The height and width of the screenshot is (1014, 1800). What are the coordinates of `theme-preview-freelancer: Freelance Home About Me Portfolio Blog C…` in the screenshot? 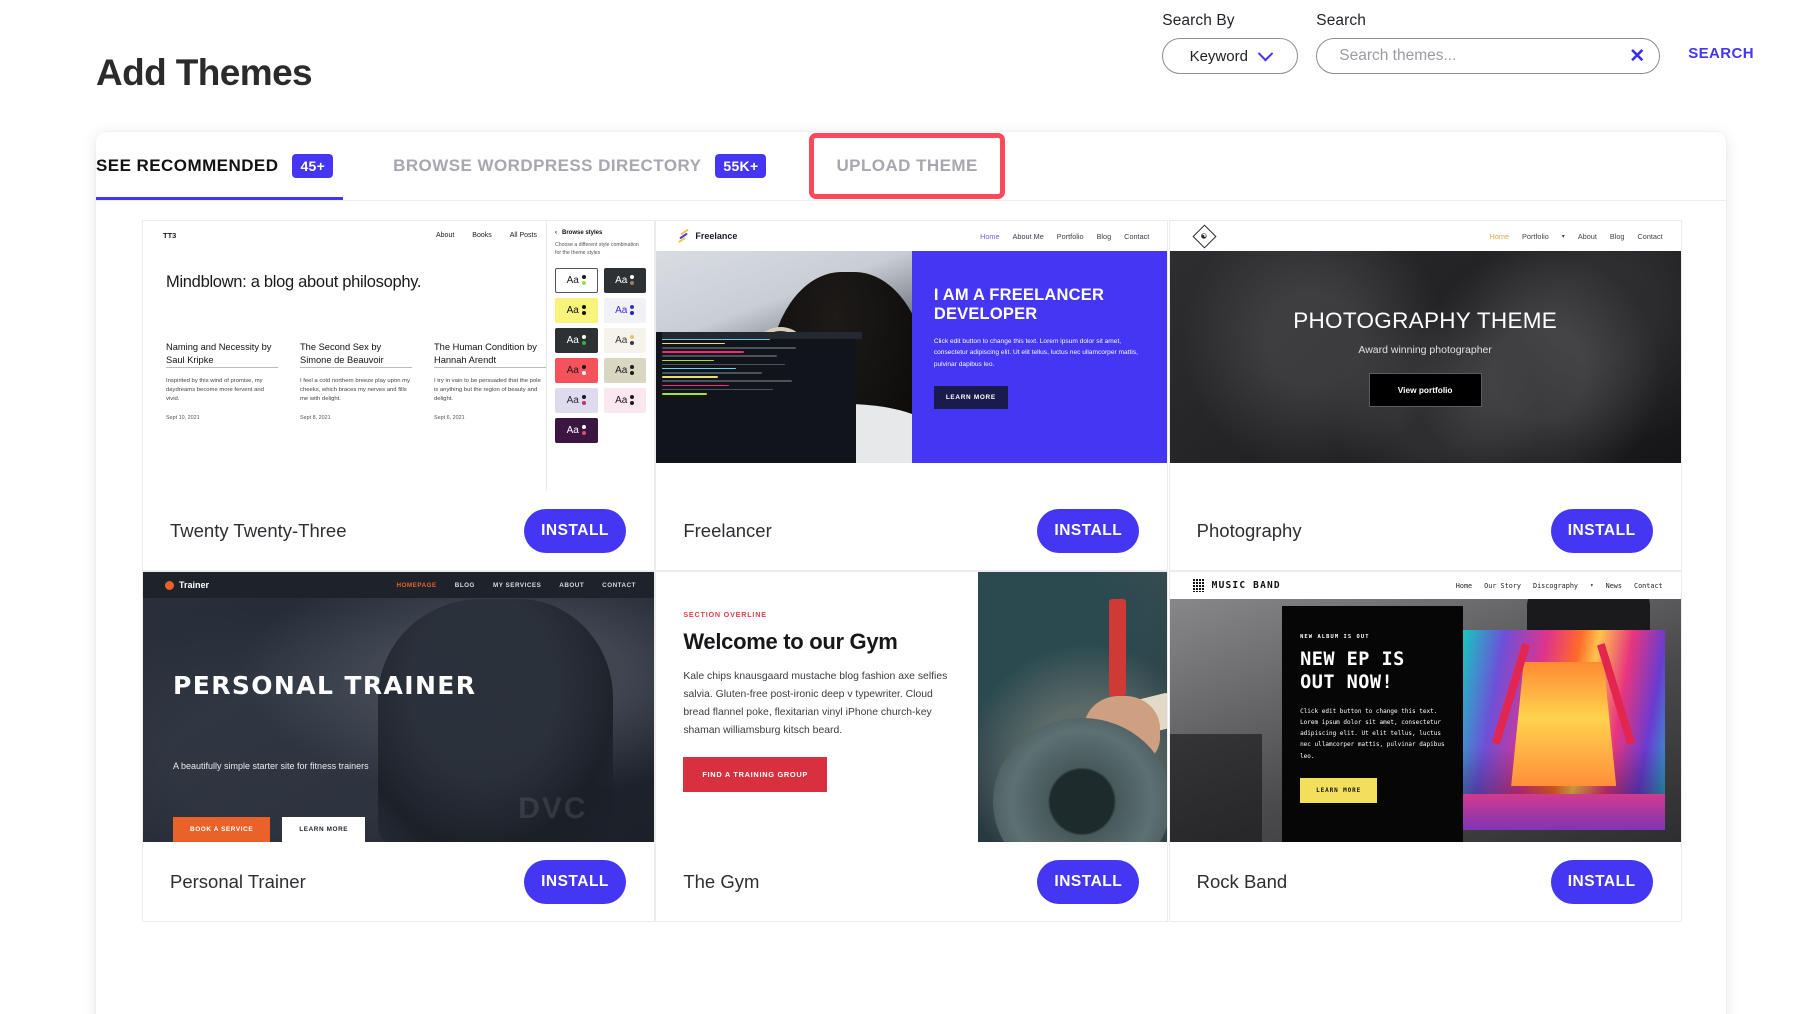 It's located at (912, 356).